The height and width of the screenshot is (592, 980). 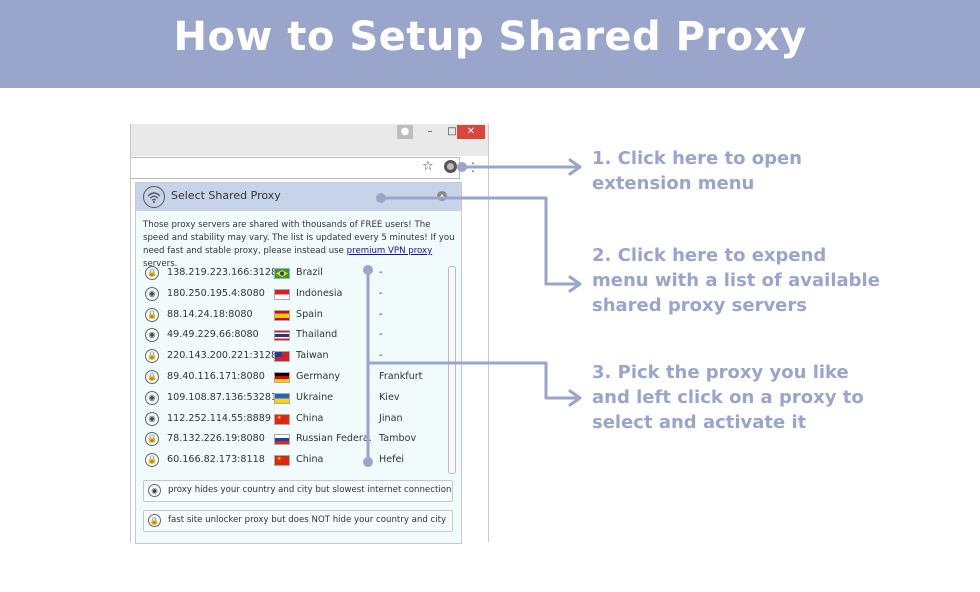 I want to click on connector-step2, so click(x=479, y=241).